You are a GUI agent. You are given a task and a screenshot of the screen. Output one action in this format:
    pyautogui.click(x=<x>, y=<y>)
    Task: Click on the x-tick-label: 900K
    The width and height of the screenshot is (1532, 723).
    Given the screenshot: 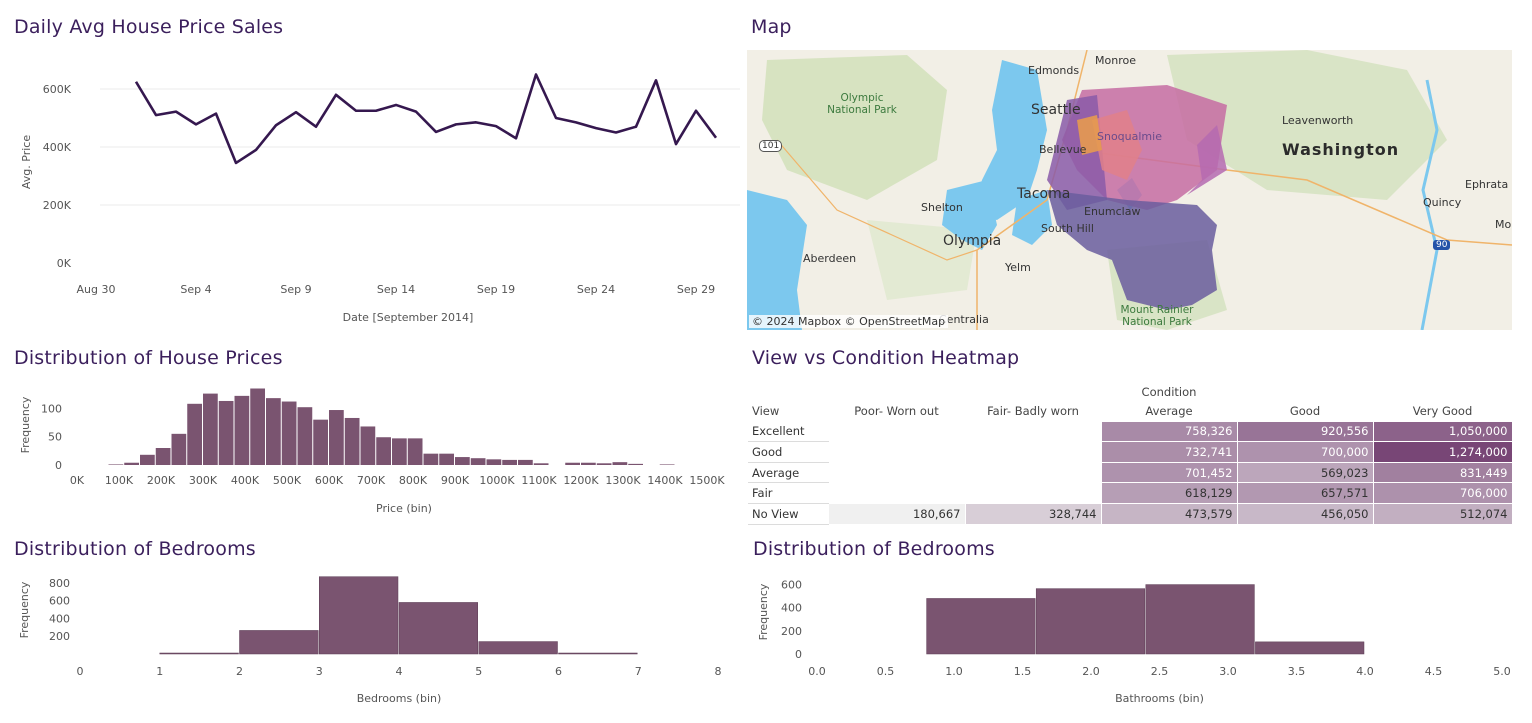 What is the action you would take?
    pyautogui.click(x=455, y=480)
    